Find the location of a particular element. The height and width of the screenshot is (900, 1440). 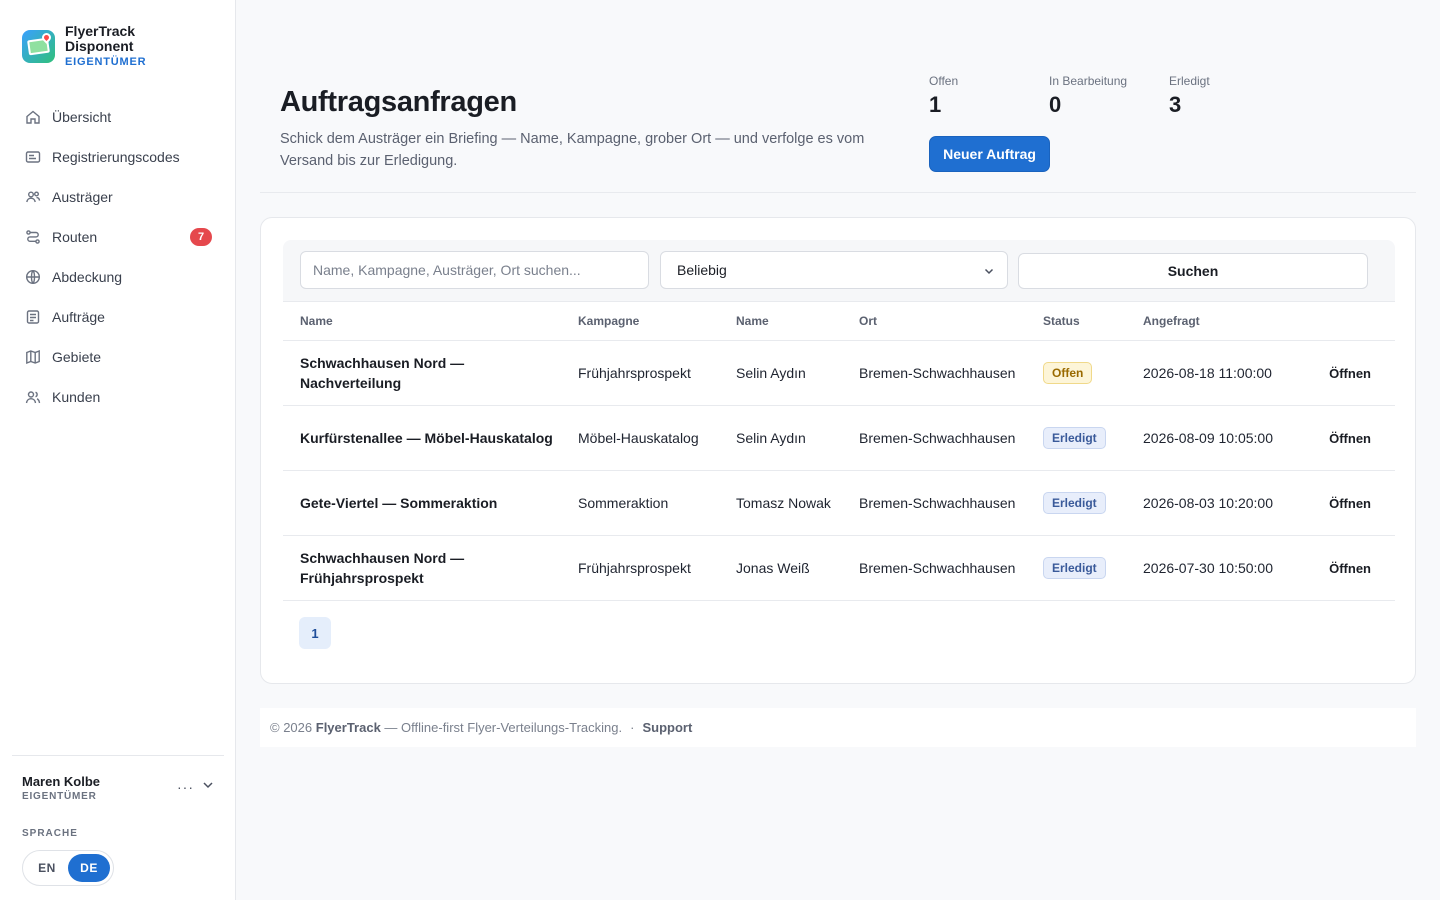

language-toggle: EN DE is located at coordinates (68, 868).